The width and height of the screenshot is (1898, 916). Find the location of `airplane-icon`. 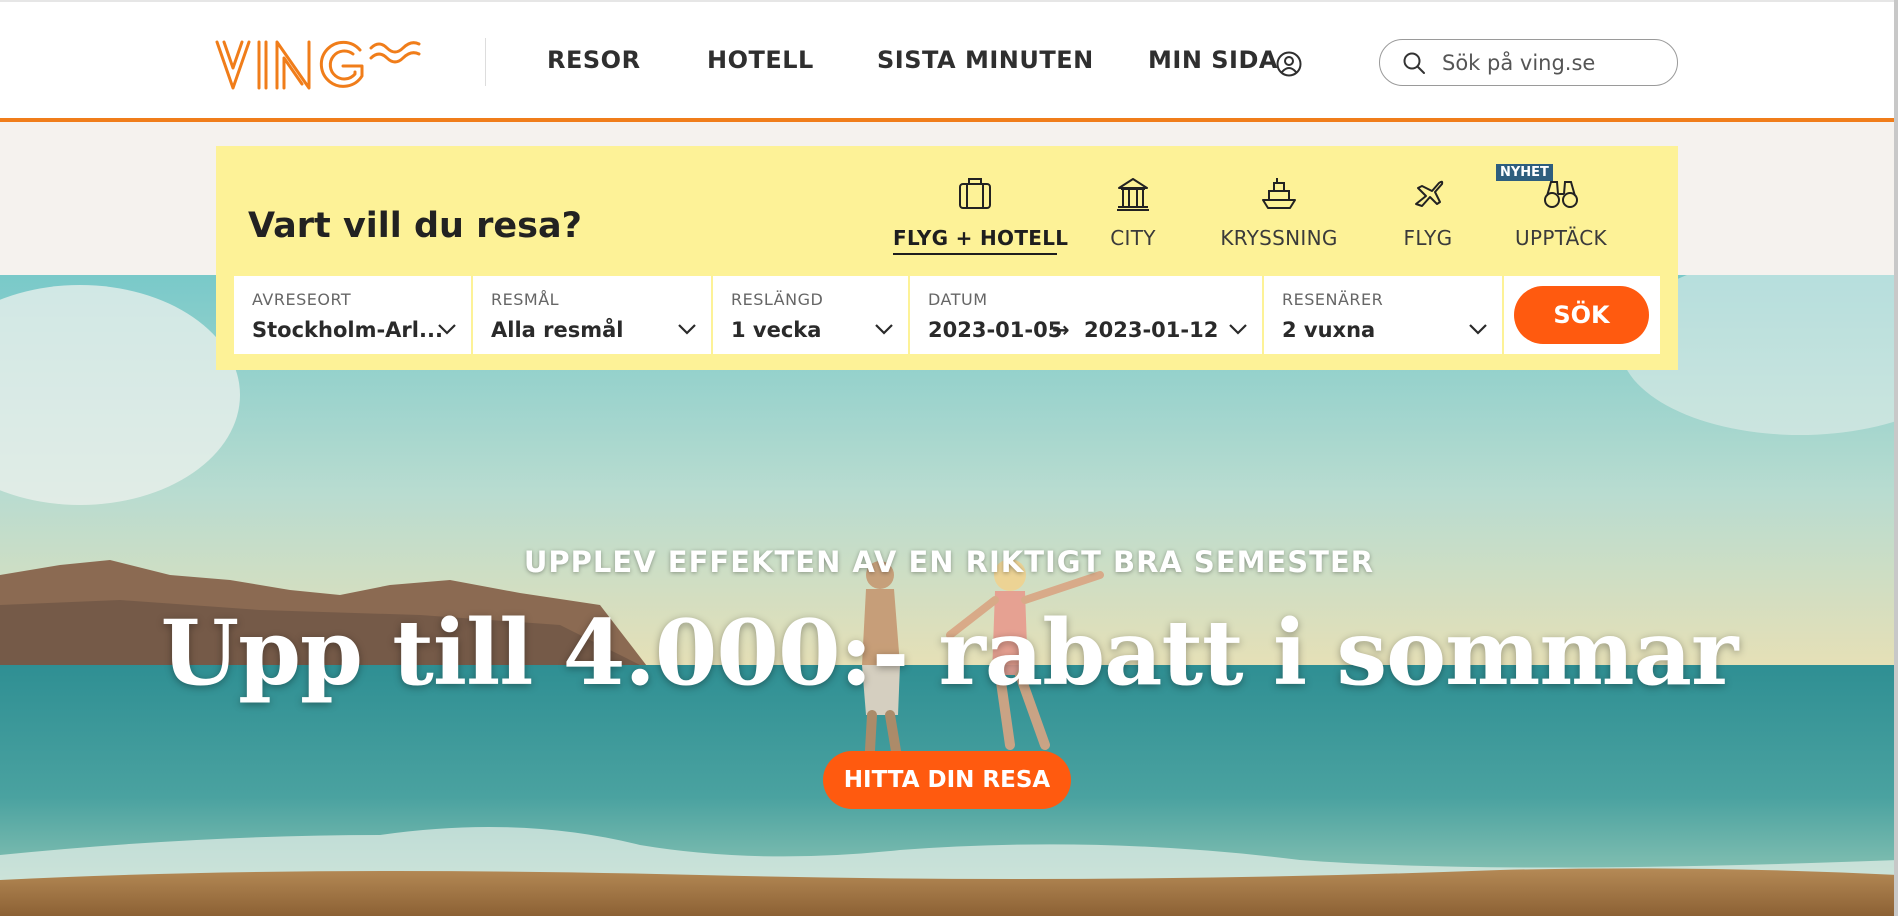

airplane-icon is located at coordinates (1429, 193).